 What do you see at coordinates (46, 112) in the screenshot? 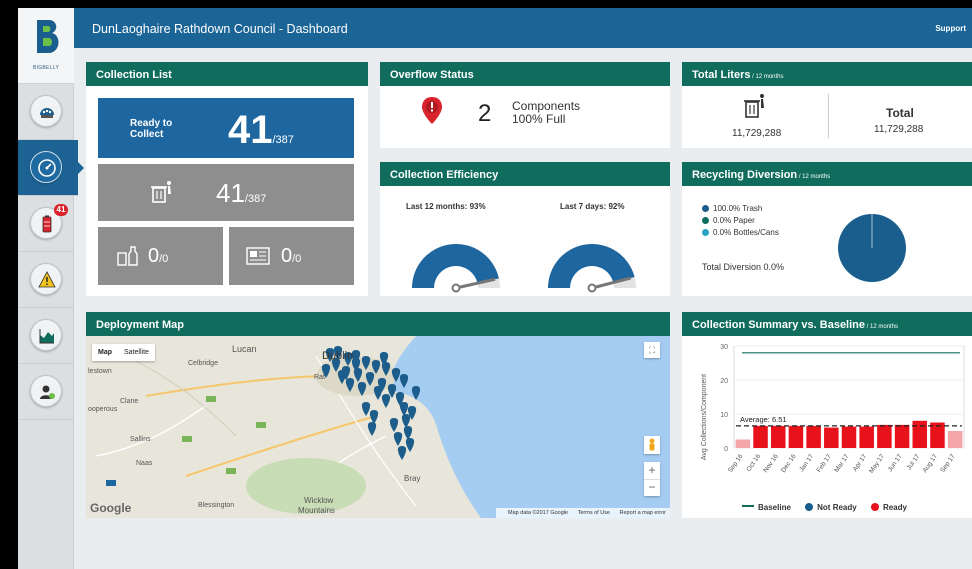
I see `sidebar-item-collection` at bounding box center [46, 112].